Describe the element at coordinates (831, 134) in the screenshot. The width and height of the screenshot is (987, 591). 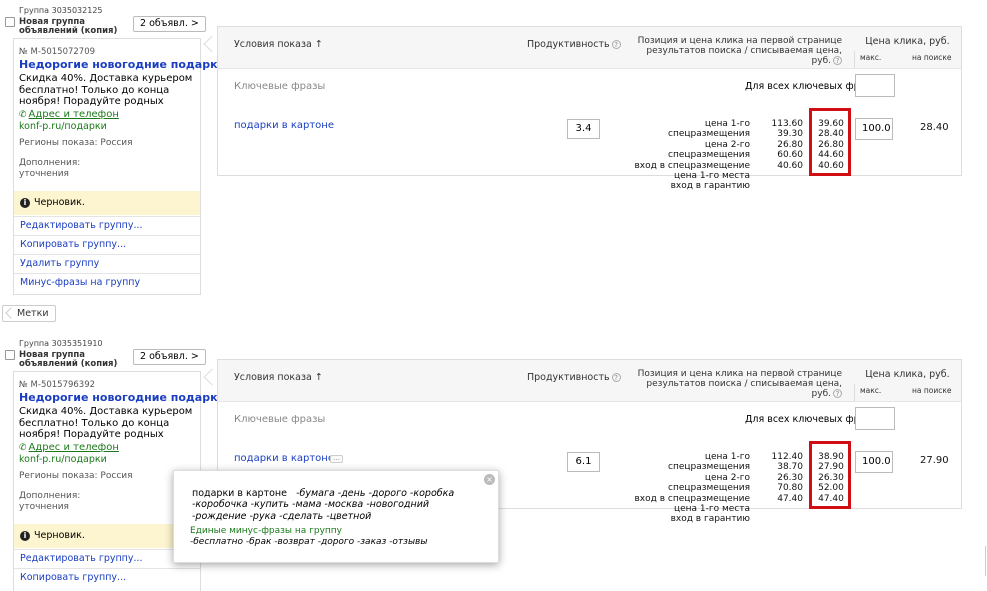
I see `charged-value: 28.40` at that location.